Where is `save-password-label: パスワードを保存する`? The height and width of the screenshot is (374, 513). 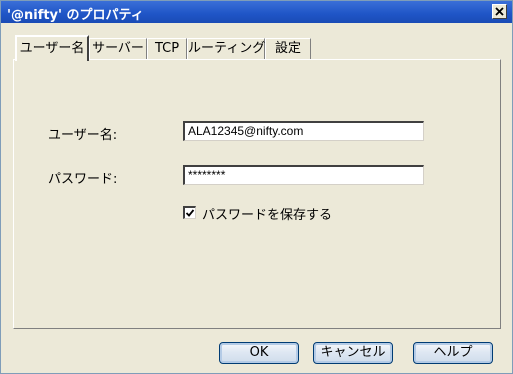
save-password-label: パスワードを保存する is located at coordinates (267, 213).